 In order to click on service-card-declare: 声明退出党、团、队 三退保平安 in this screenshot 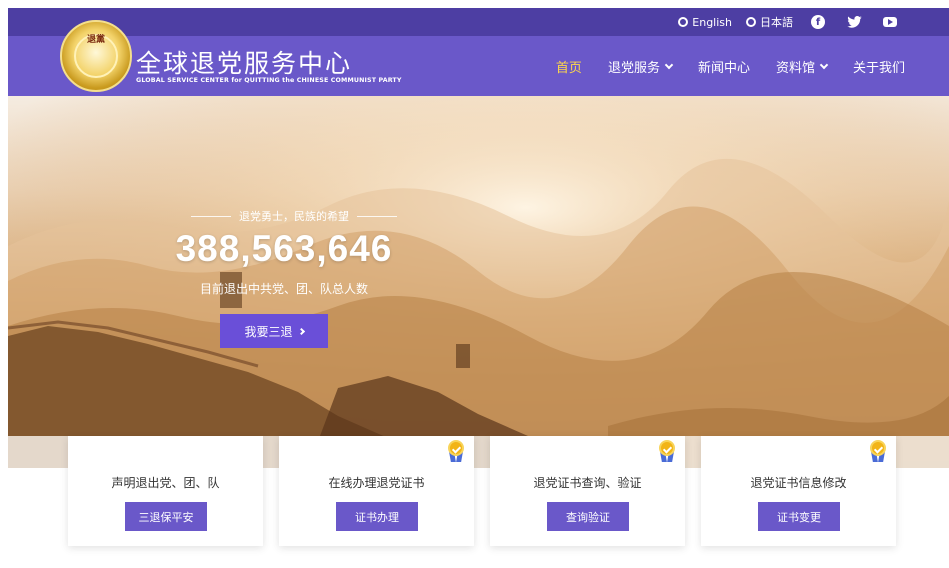, I will do `click(165, 491)`.